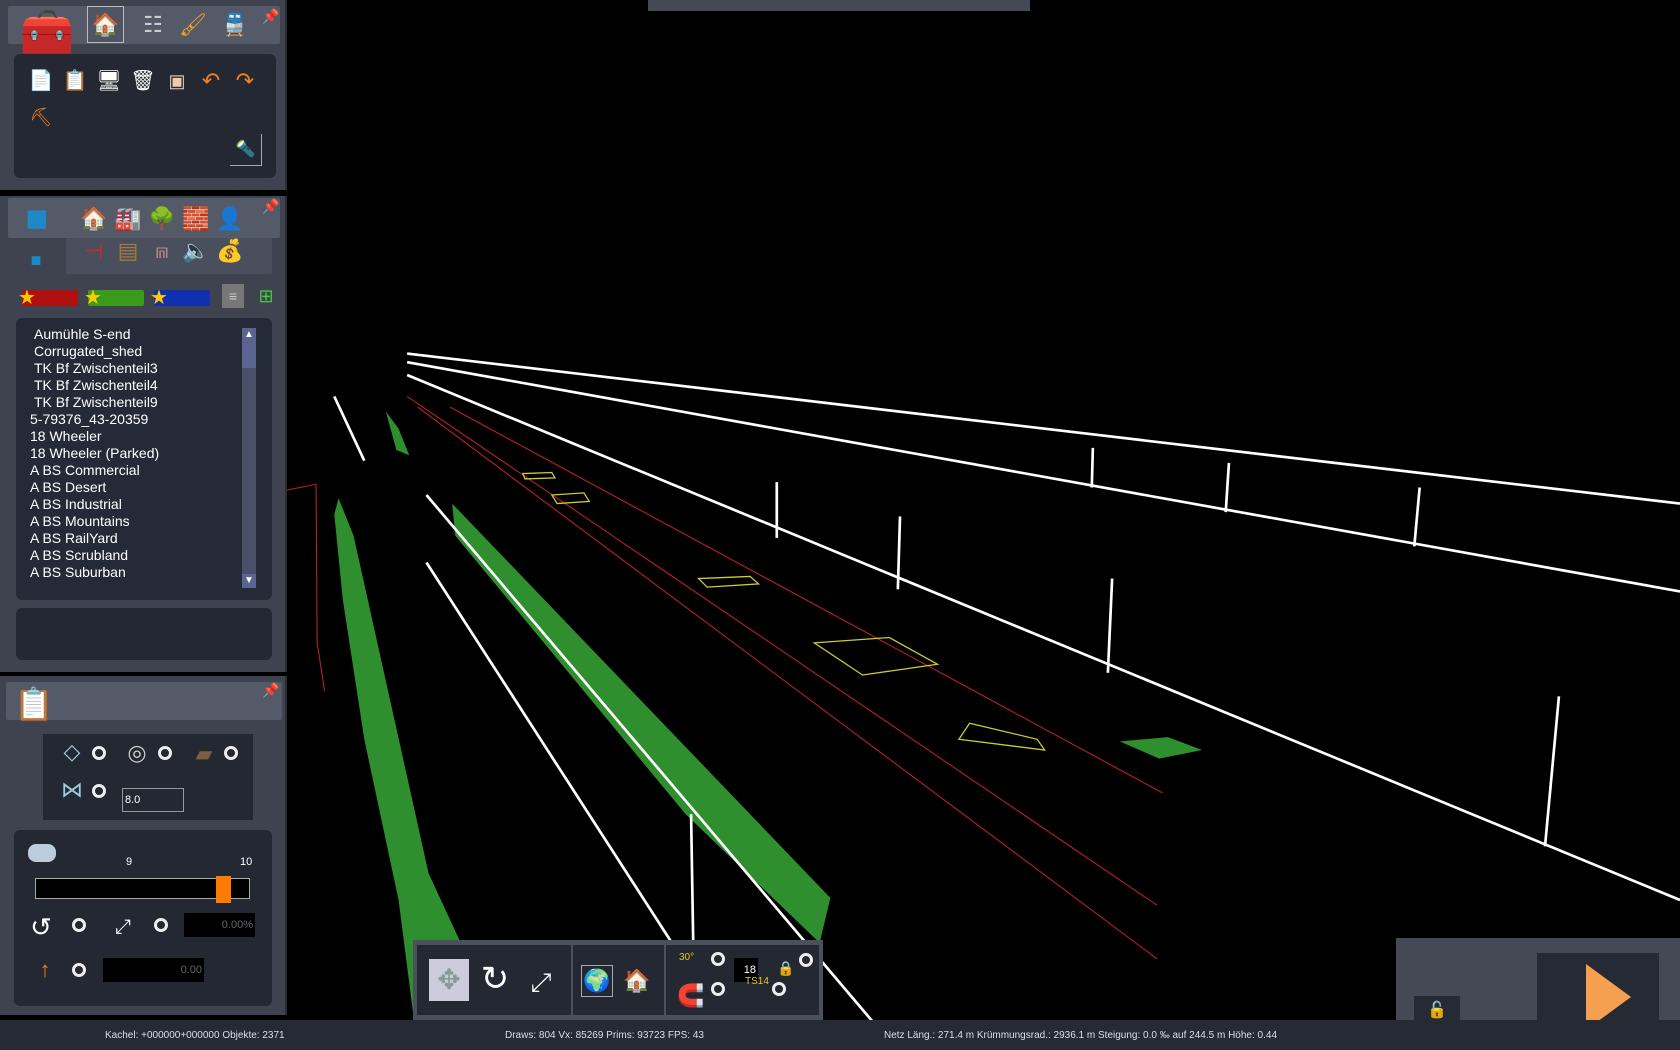 This screenshot has height=1050, width=1680. What do you see at coordinates (231, 753) in the screenshot?
I see `road-radio` at bounding box center [231, 753].